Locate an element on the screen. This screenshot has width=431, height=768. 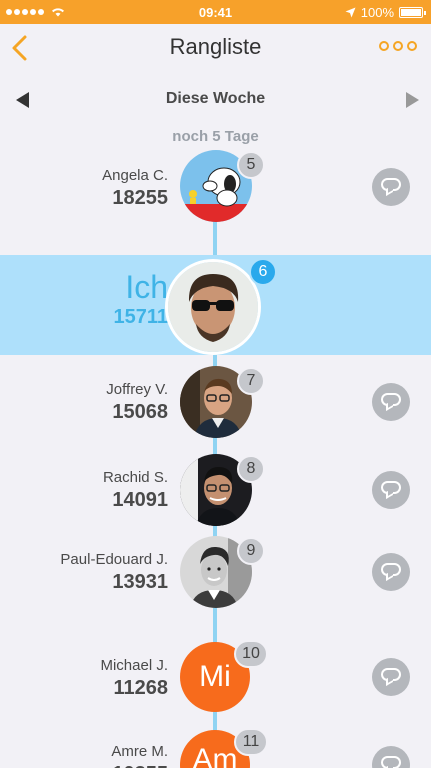
player-score: 13931 is located at coordinates (140, 582).